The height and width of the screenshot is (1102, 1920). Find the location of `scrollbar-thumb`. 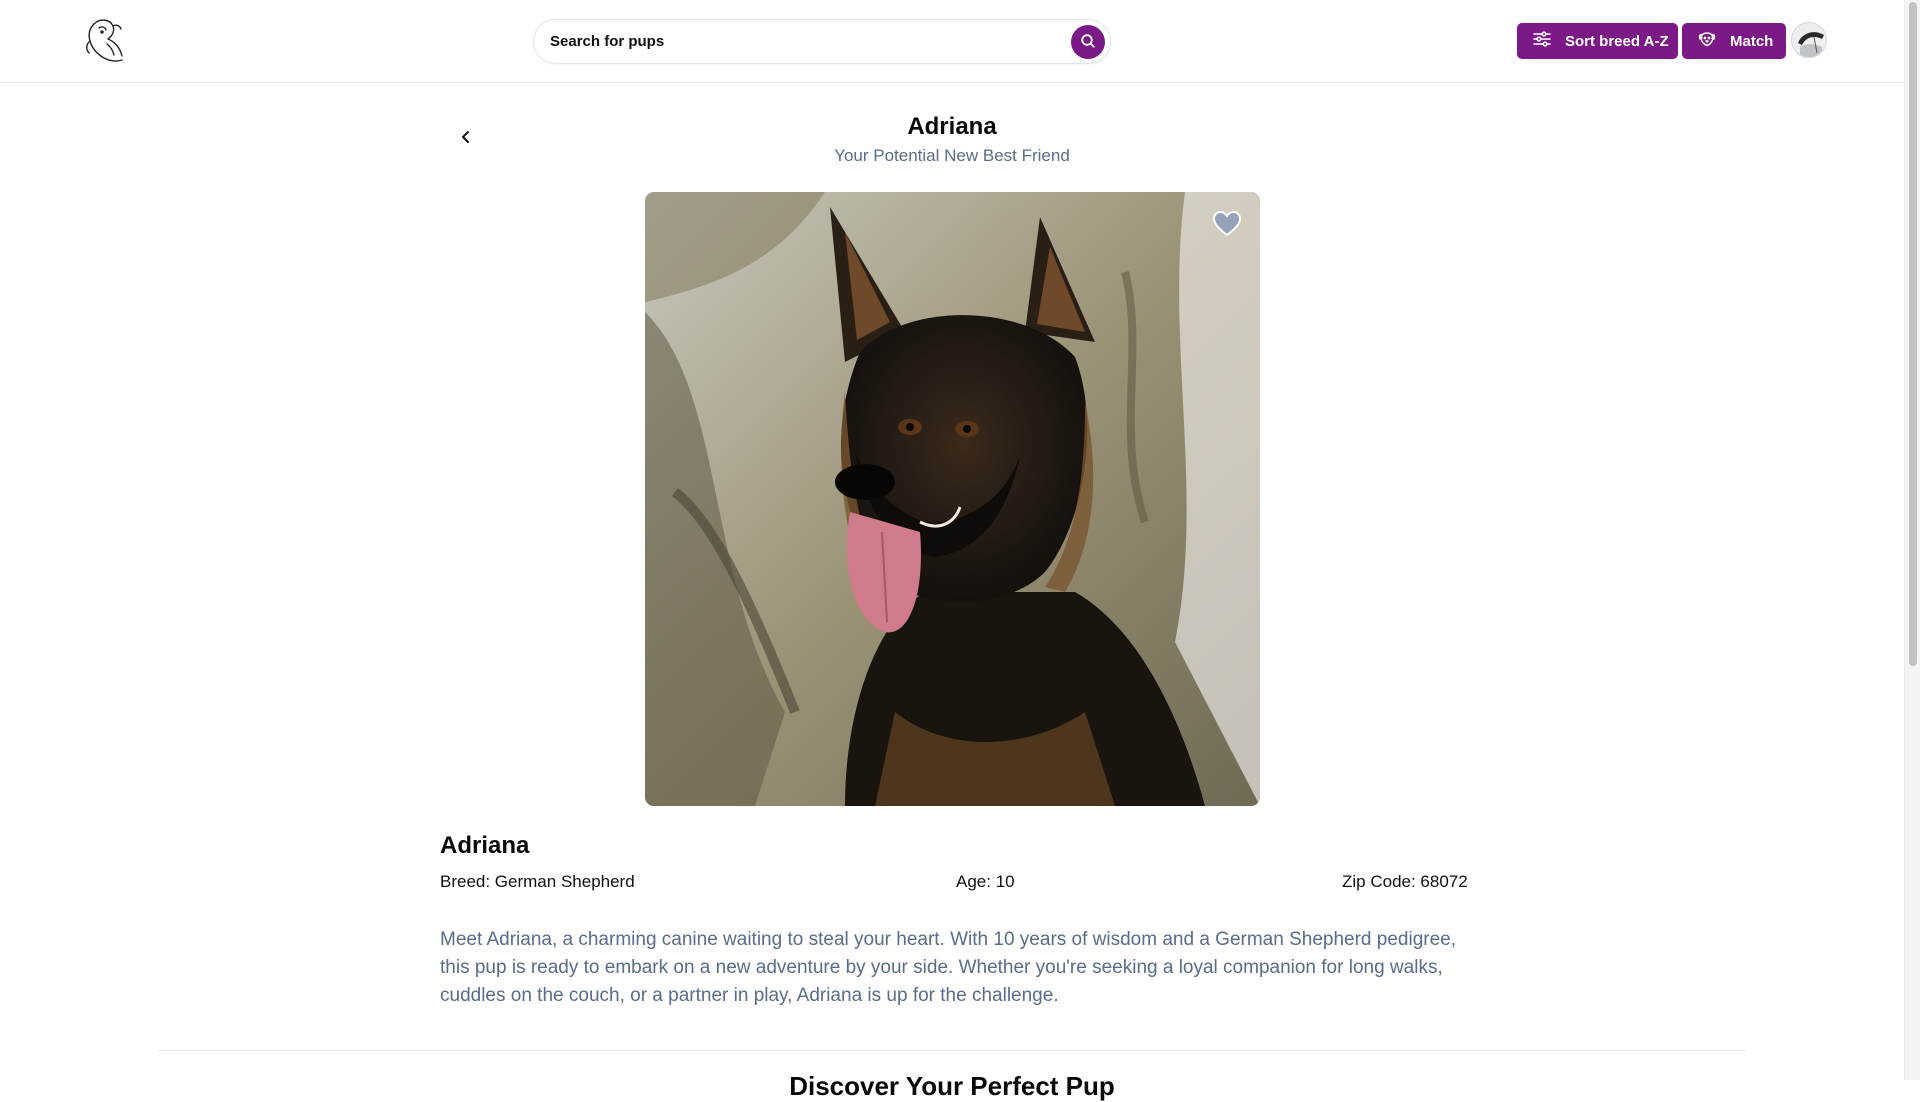

scrollbar-thumb is located at coordinates (1913, 334).